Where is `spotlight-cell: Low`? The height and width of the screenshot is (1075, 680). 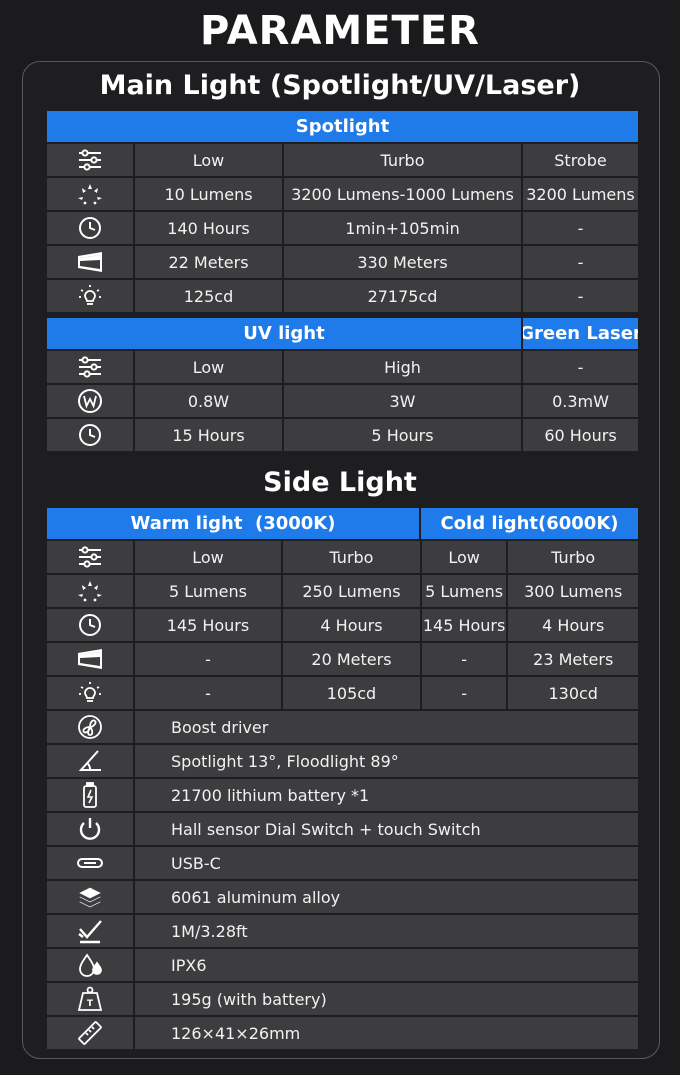 spotlight-cell: Low is located at coordinates (208, 160).